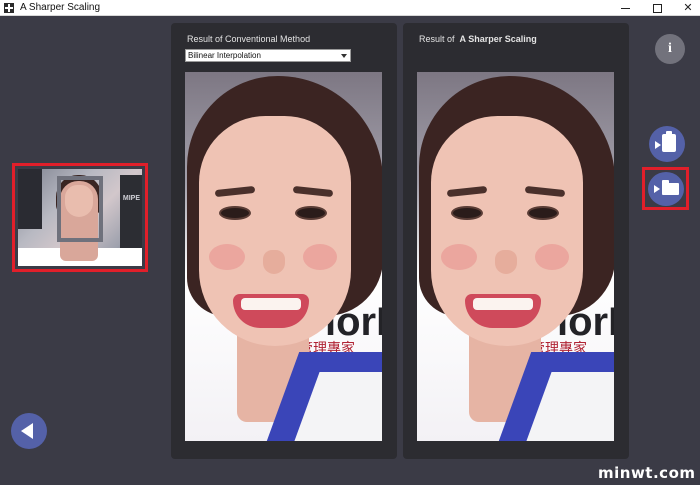  I want to click on open-file-highlight, so click(665, 188).